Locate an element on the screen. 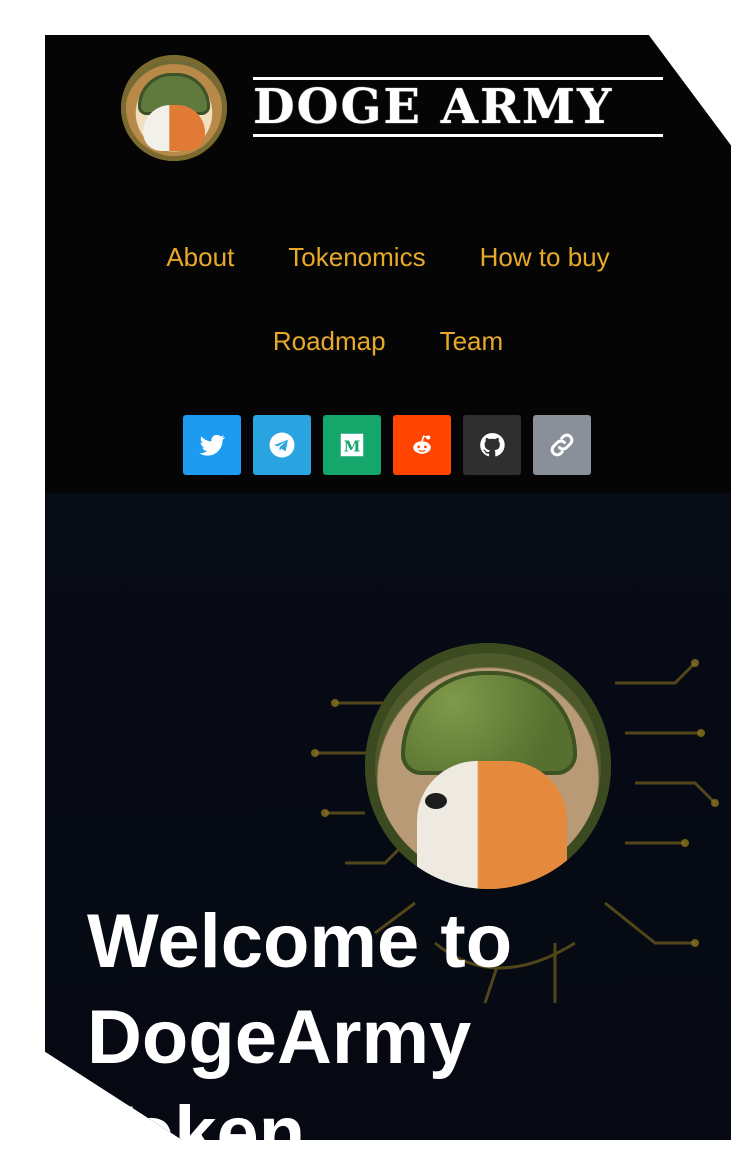  telegram-icon is located at coordinates (282, 445).